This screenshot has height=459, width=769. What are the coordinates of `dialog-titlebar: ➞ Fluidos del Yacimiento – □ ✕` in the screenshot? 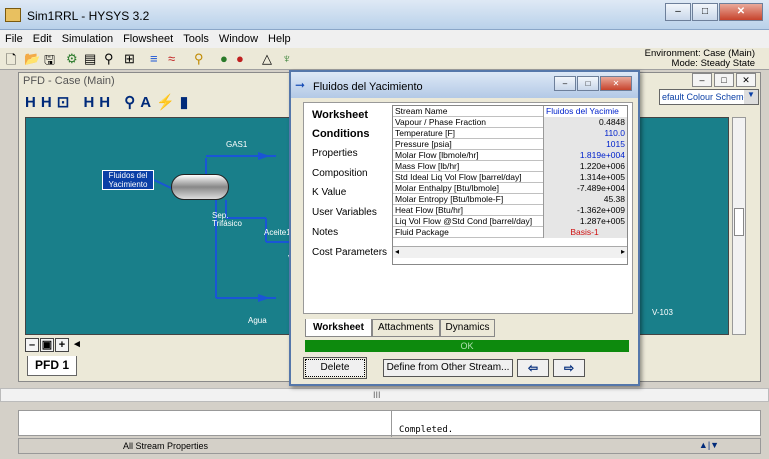 It's located at (464, 85).